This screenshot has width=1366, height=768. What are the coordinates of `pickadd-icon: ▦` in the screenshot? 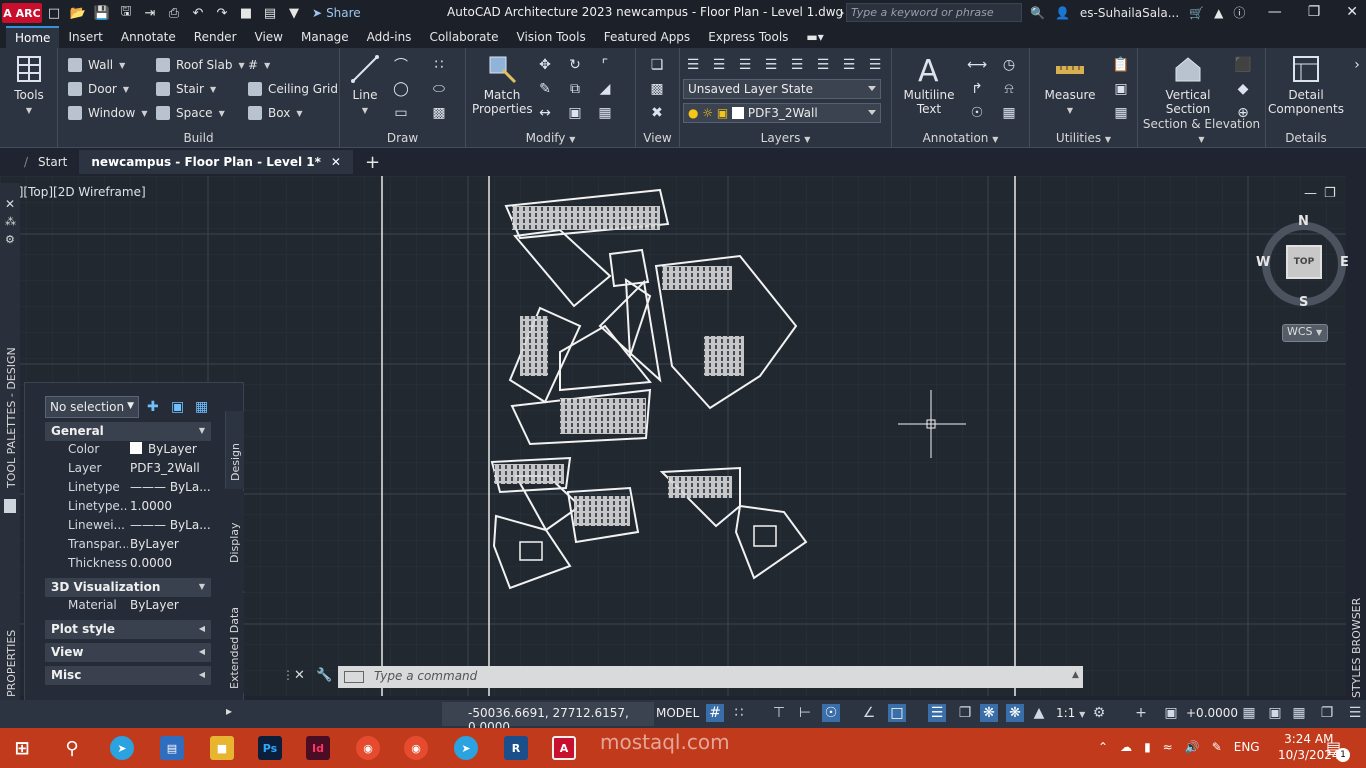 It's located at (201, 407).